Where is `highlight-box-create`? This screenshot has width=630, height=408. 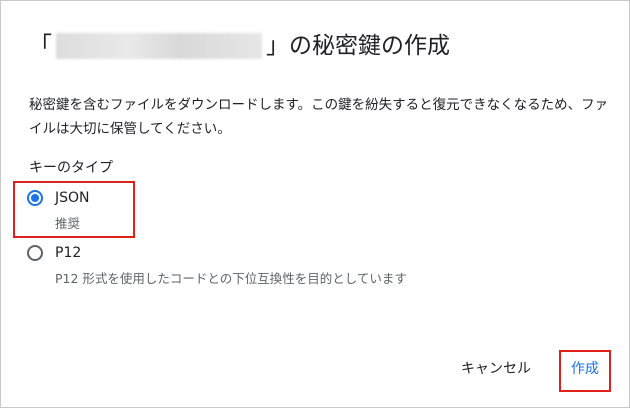 highlight-box-create is located at coordinates (585, 371).